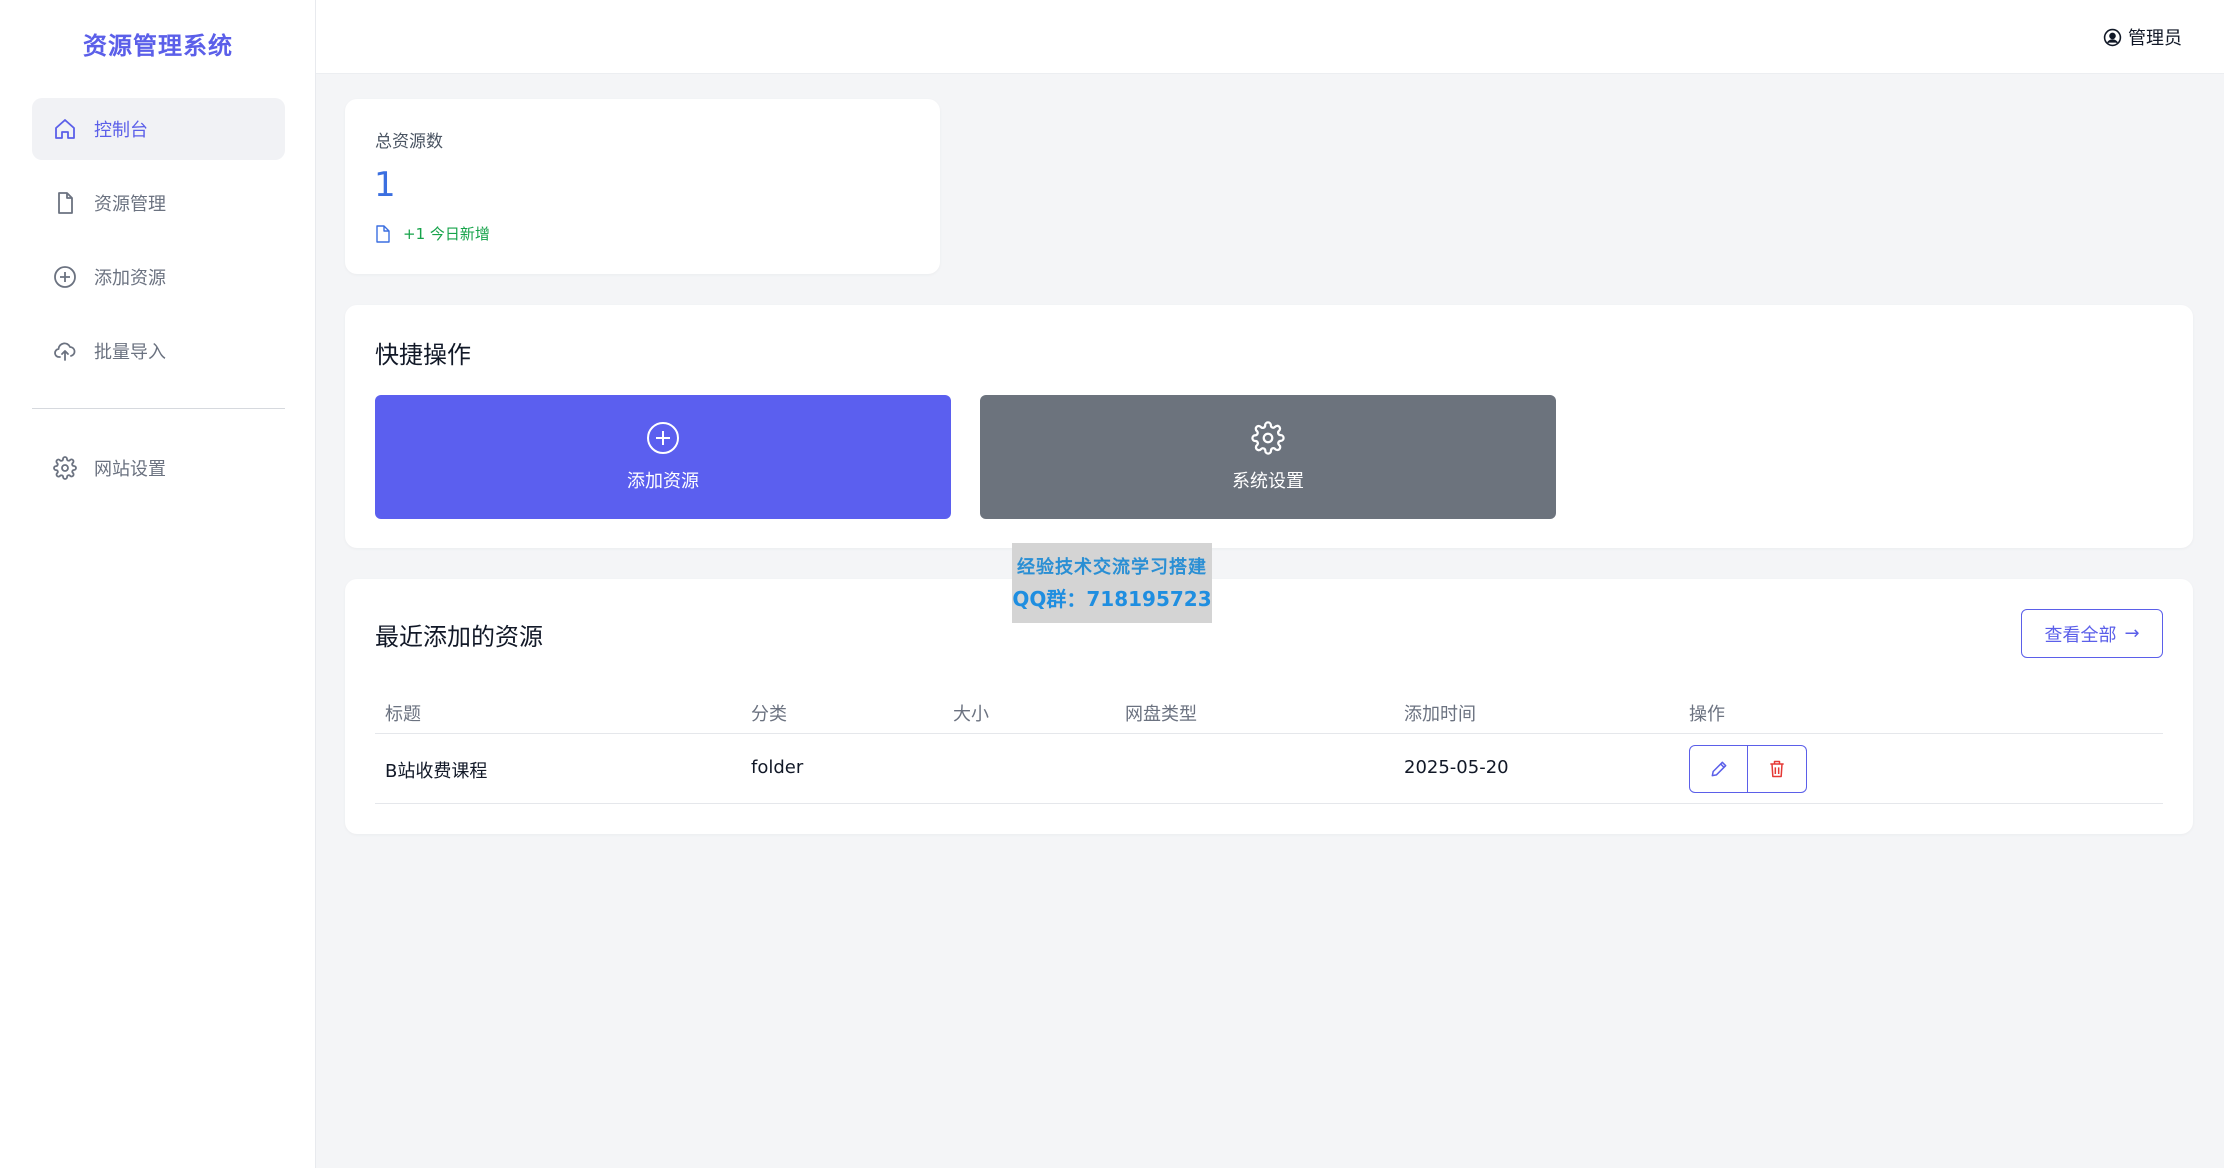 The image size is (2224, 1168). Describe the element at coordinates (2112, 37) in the screenshot. I see `user-circle-icon` at that location.